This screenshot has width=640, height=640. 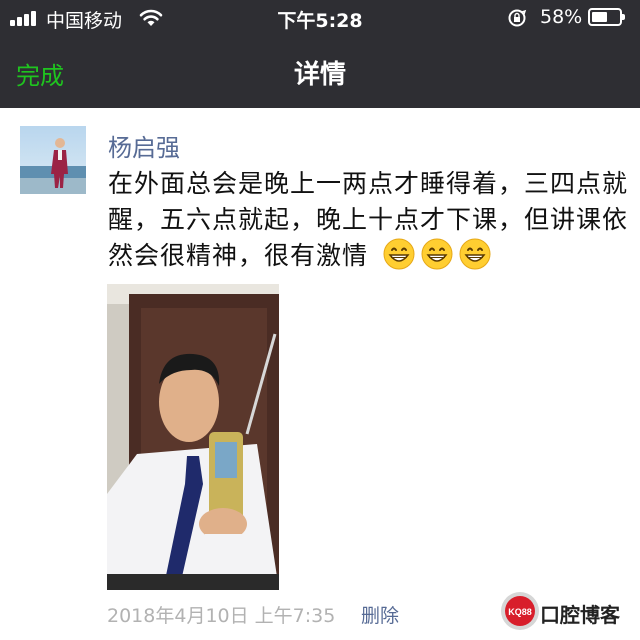 I want to click on watermark-badge: KQ88, so click(x=520, y=612).